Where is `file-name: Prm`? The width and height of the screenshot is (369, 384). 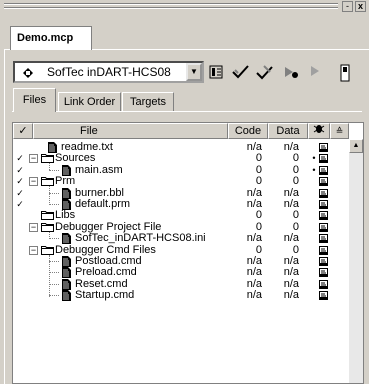
file-name: Prm is located at coordinates (65, 181).